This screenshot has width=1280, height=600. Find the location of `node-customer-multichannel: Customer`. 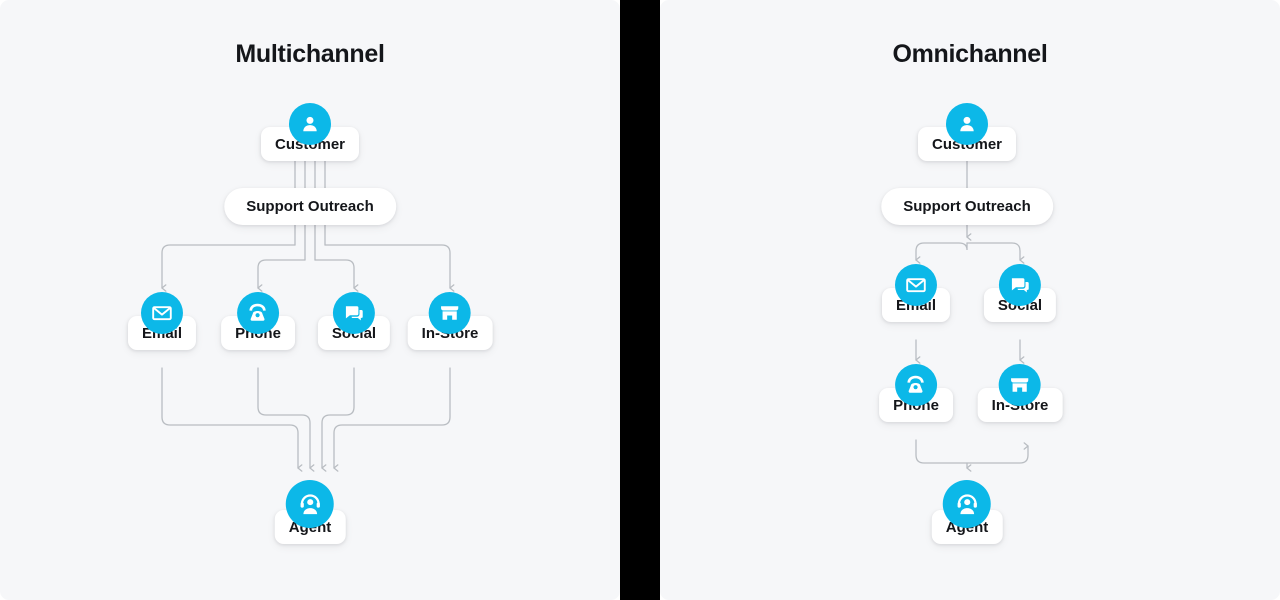

node-customer-multichannel: Customer is located at coordinates (310, 132).